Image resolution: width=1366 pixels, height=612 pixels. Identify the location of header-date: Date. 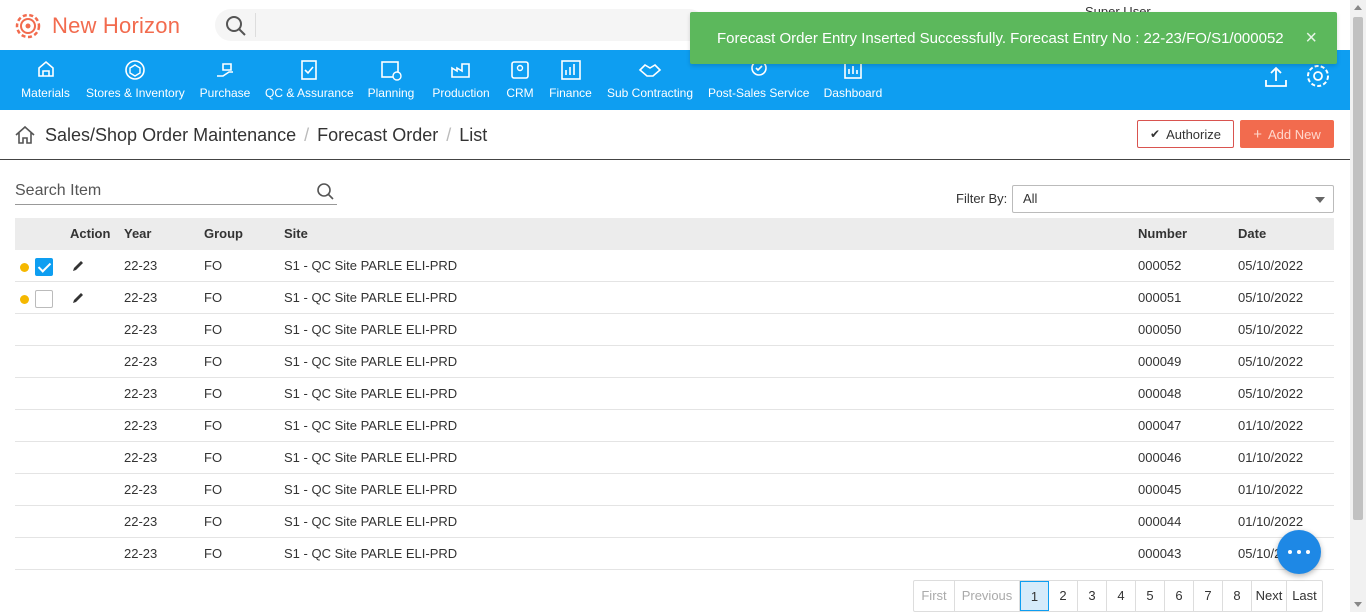
(1252, 234).